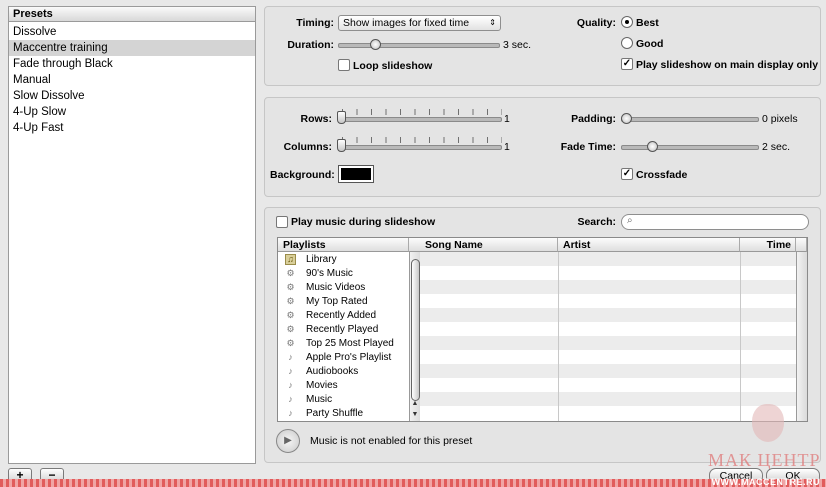  Describe the element at coordinates (363, 222) in the screenshot. I see `play-music-label: Play music during slideshow` at that location.